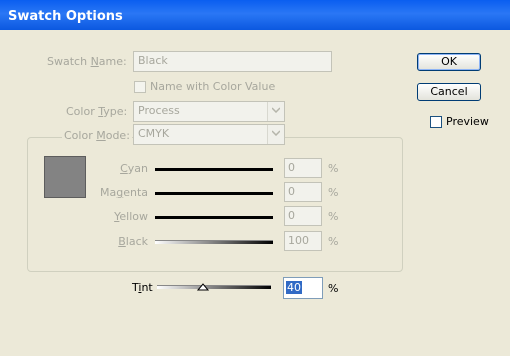 The width and height of the screenshot is (510, 356). I want to click on cyan-label: Cyan, so click(134, 168).